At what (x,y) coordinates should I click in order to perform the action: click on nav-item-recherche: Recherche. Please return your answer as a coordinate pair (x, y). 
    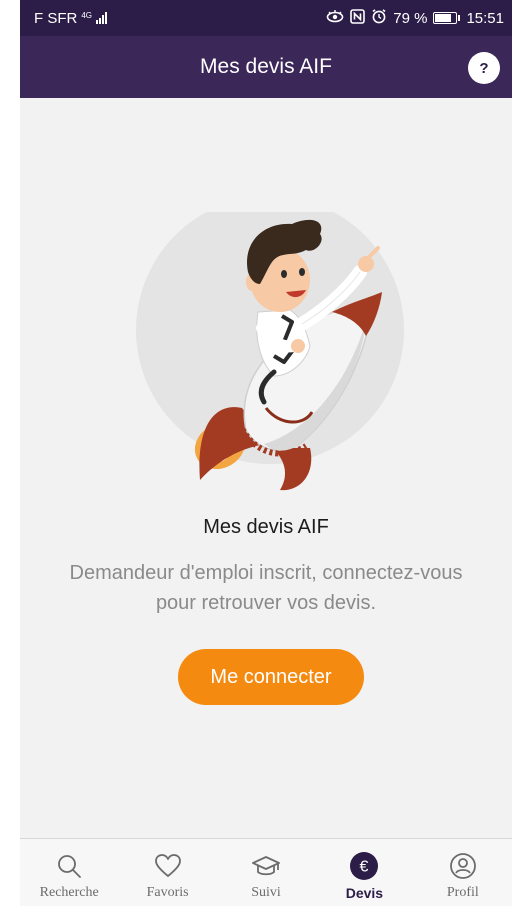
    Looking at the image, I should click on (69, 872).